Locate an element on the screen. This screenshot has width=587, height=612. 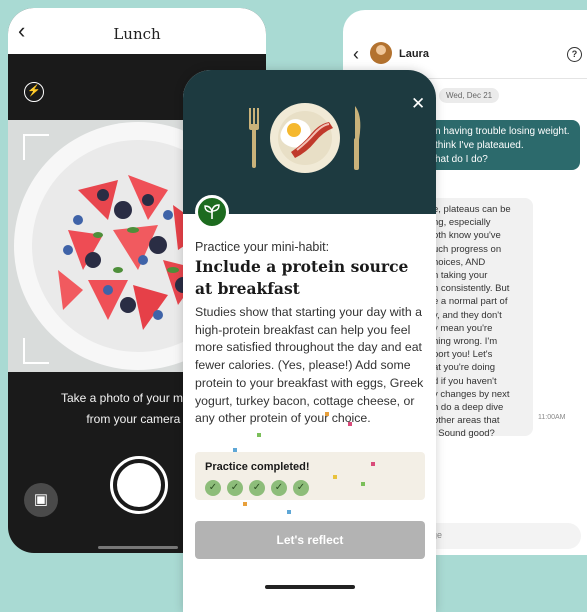
message-line: uch progress on is located at coordinates (467, 249).